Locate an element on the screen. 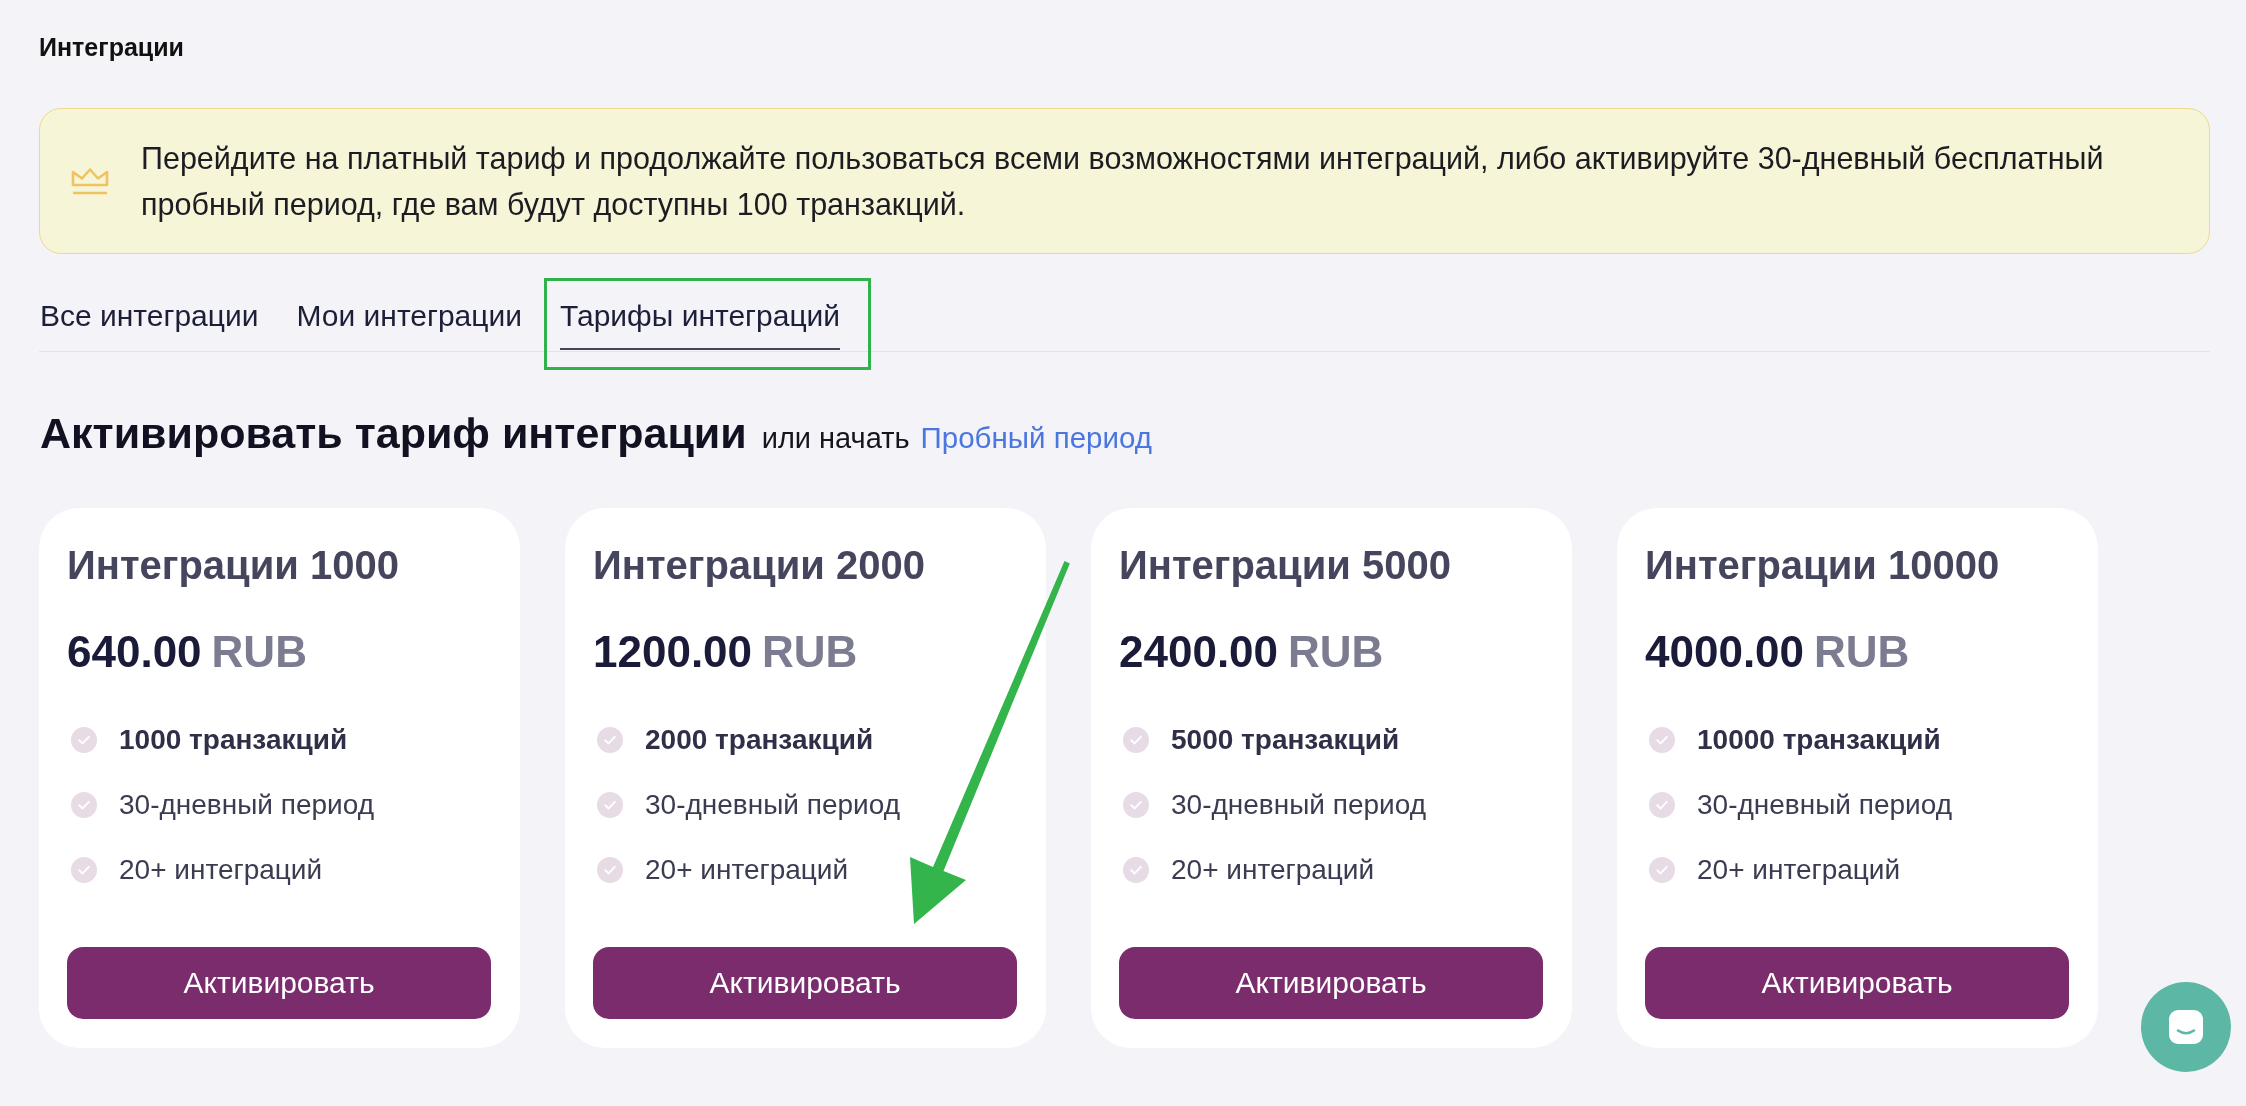 The image size is (2246, 1106). plan-price: 640.00 is located at coordinates (134, 652).